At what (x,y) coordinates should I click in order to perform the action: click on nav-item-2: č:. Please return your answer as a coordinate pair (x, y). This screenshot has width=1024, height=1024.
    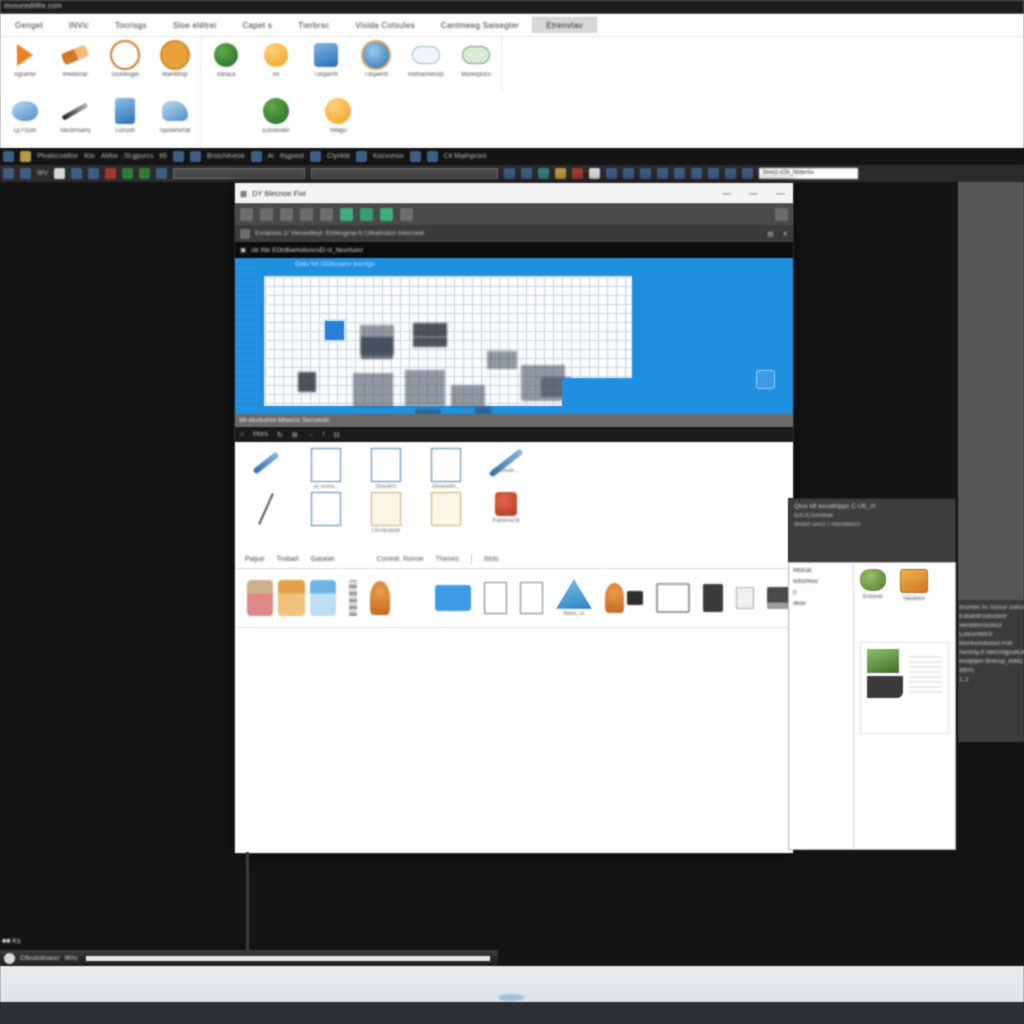
    Looking at the image, I should click on (821, 593).